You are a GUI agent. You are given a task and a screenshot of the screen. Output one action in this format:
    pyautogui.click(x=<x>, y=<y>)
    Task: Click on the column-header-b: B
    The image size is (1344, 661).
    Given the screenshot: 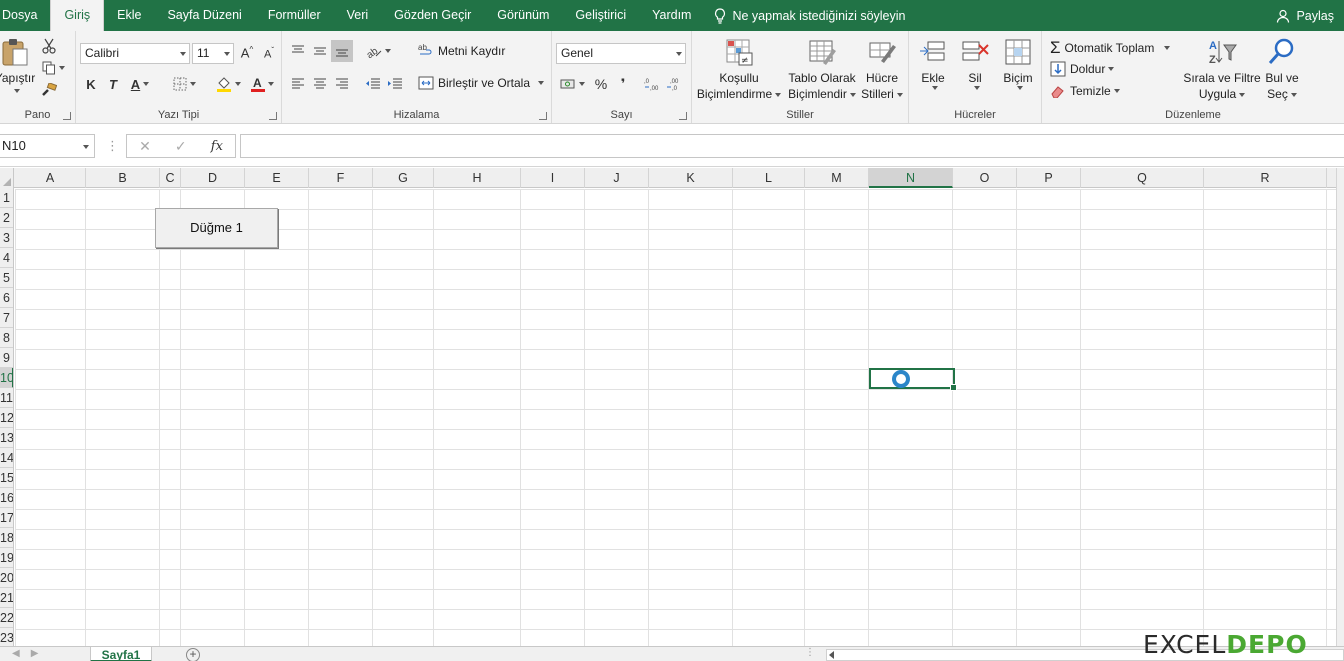 What is the action you would take?
    pyautogui.click(x=123, y=178)
    